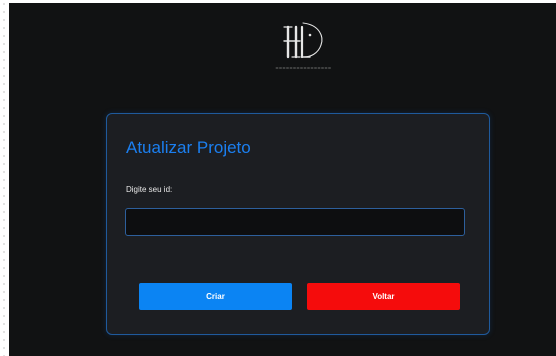 The height and width of the screenshot is (356, 556). Describe the element at coordinates (304, 45) in the screenshot. I see `brand-logo` at that location.